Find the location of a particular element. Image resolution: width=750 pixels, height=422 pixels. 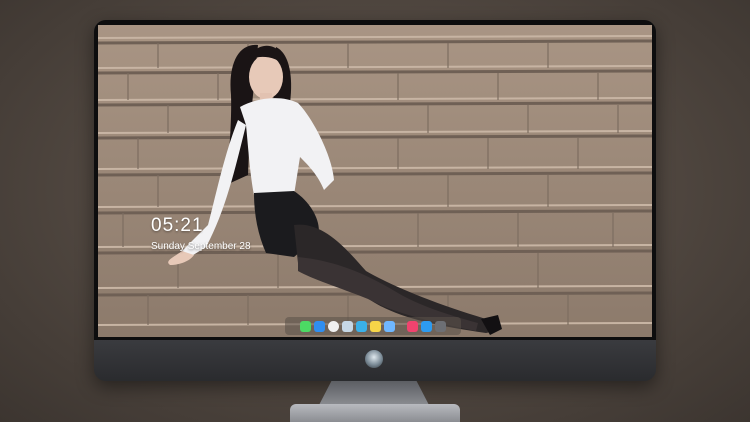

lockscreen-date: Sunday September 28 is located at coordinates (201, 246).